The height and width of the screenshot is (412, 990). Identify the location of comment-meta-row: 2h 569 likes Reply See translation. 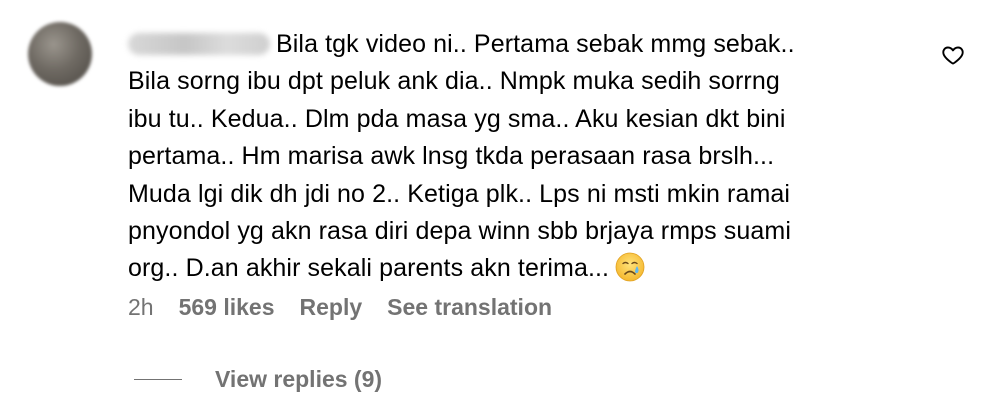
(352, 307).